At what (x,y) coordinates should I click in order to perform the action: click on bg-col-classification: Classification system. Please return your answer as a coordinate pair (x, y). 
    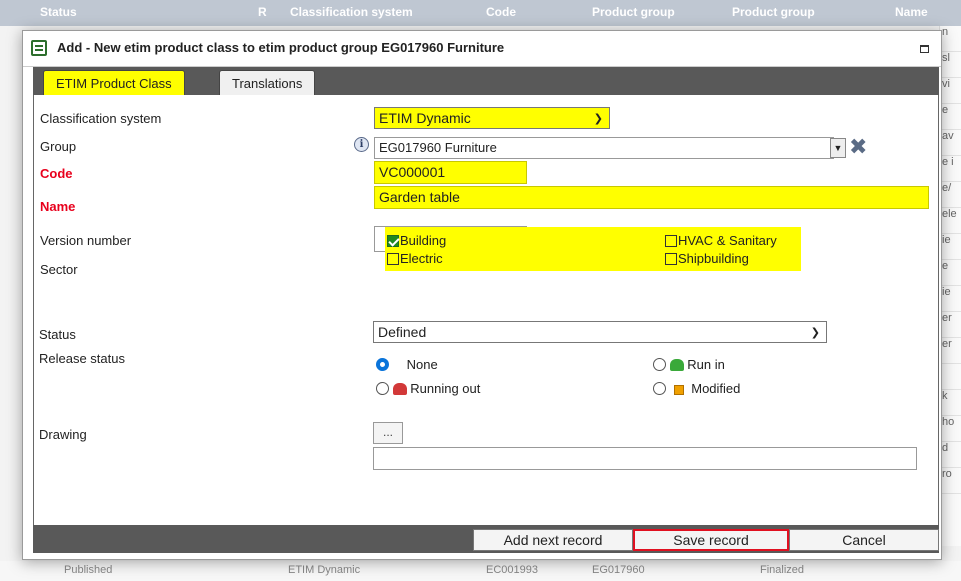
    Looking at the image, I should click on (351, 12).